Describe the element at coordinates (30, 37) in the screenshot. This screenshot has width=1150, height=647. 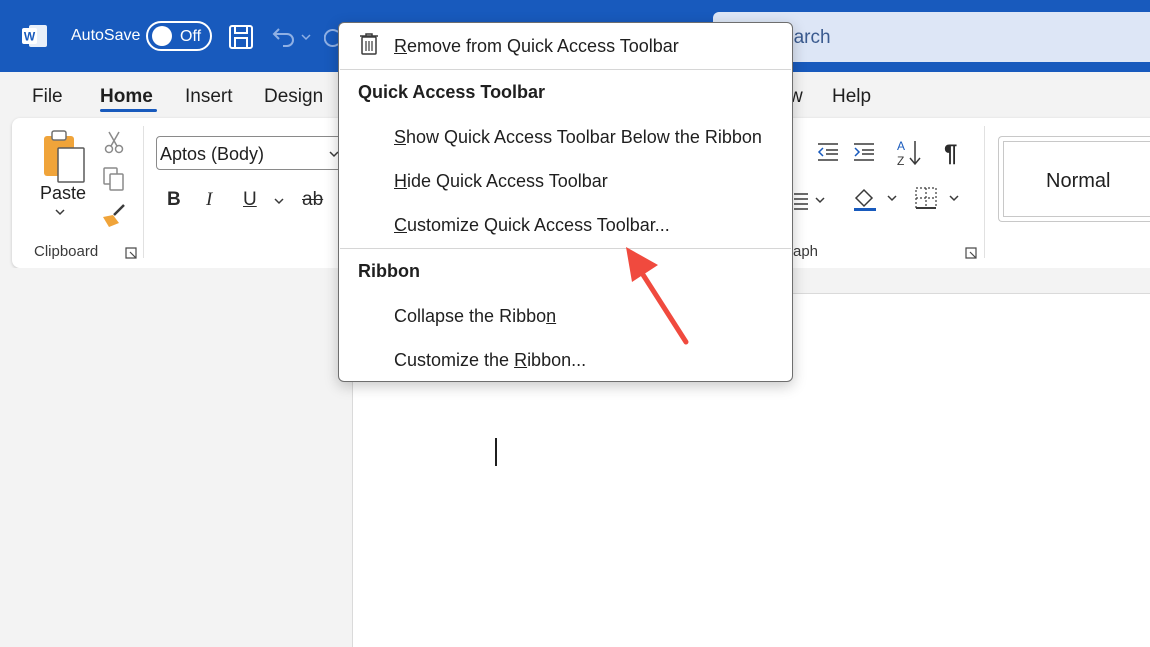
I see `svg-text: W` at that location.